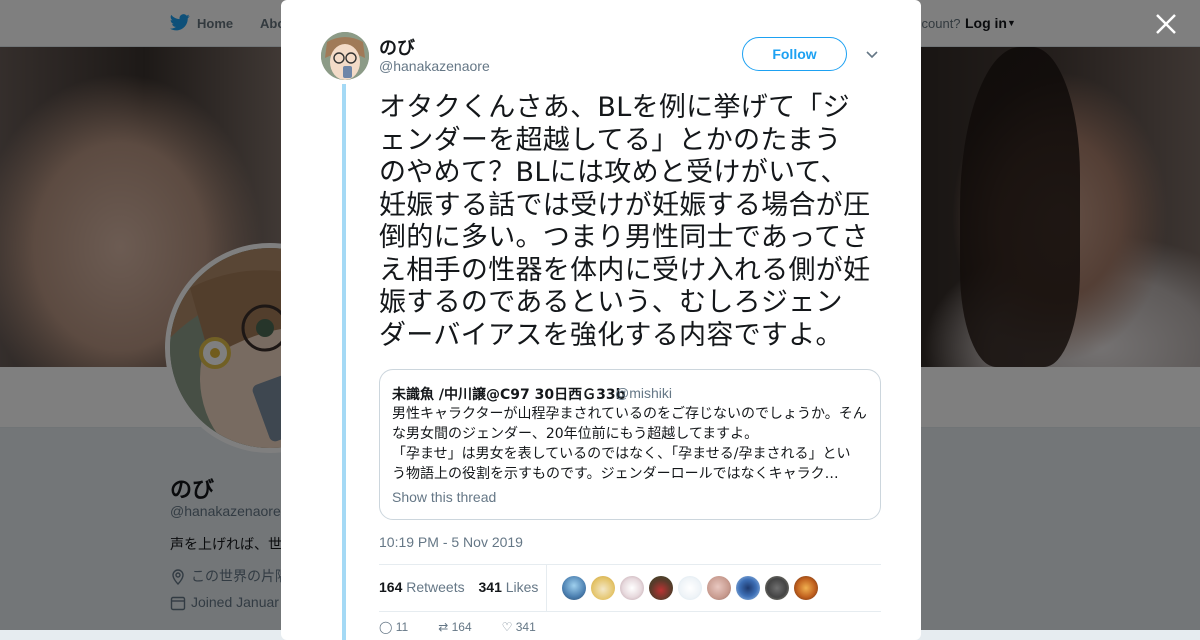 This screenshot has width=1200, height=640. Describe the element at coordinates (451, 542) in the screenshot. I see `tweet-timestamp: 10:19 PM - 5 Nov 2019` at that location.